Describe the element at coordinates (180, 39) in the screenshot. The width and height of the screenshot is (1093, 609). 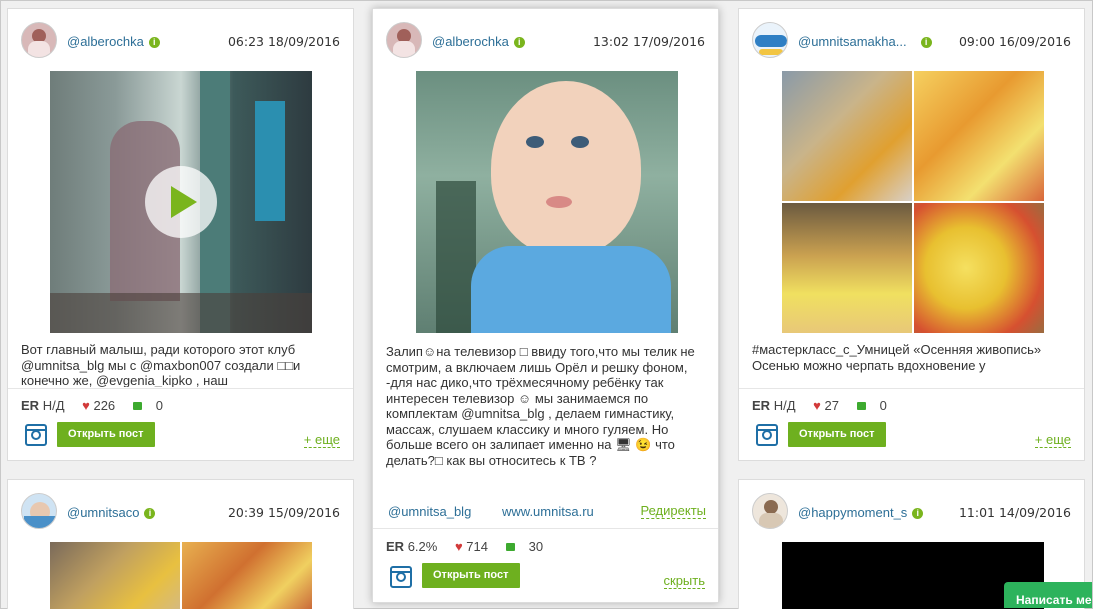
I see `post-header: @alberochka i 06:23 18/09/2016` at that location.